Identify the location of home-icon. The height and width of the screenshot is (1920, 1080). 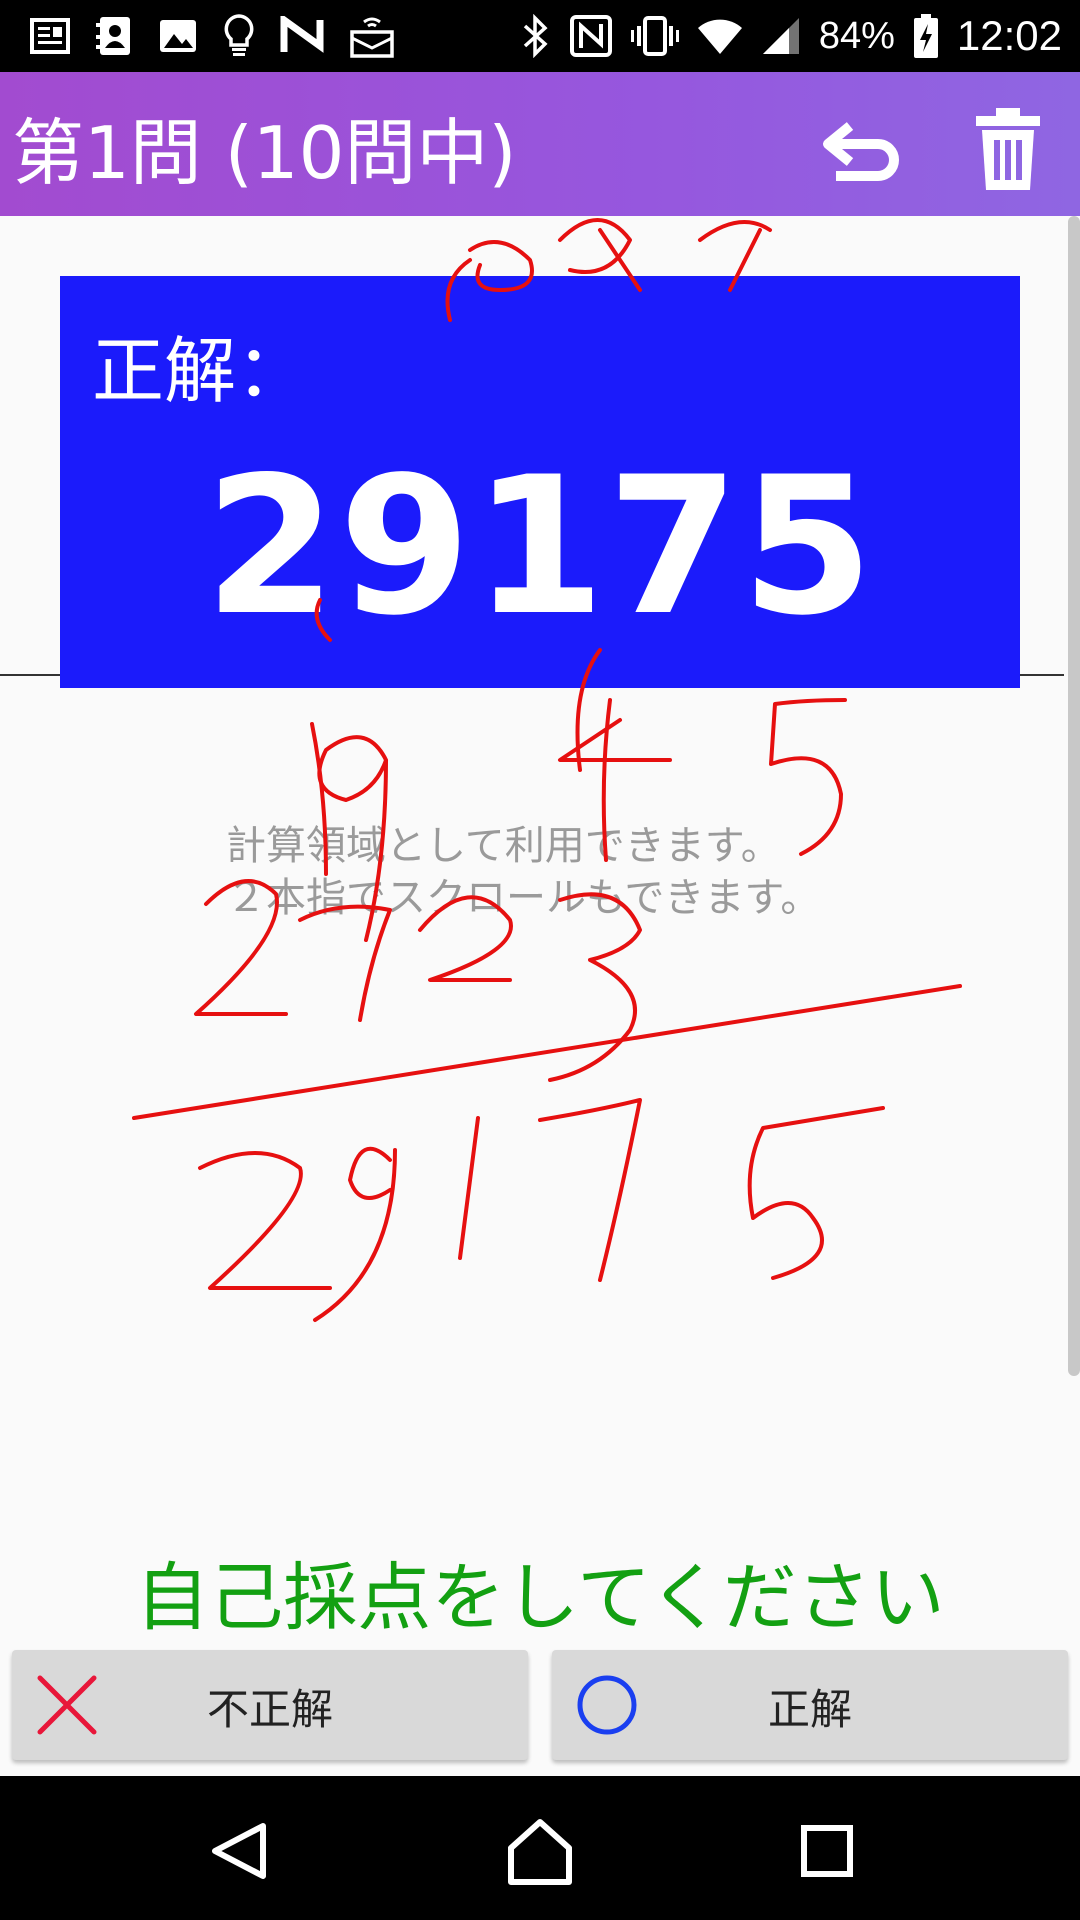
(540, 1852).